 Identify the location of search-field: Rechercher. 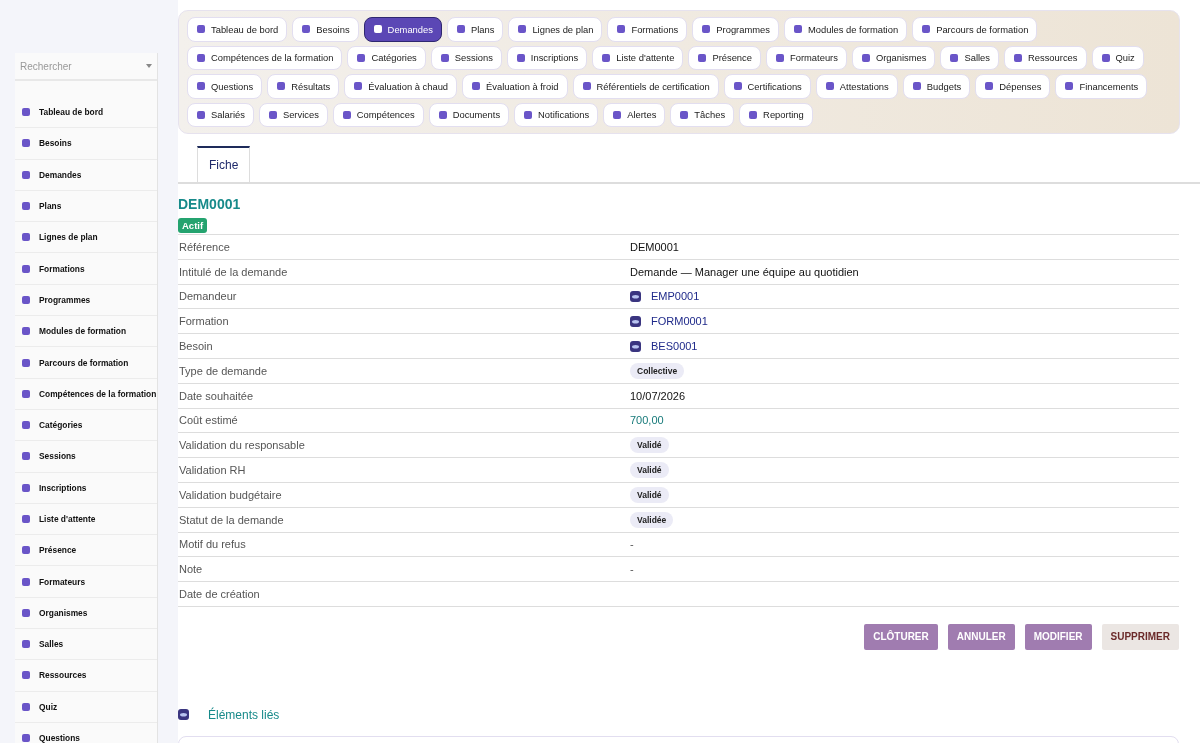
(83, 66).